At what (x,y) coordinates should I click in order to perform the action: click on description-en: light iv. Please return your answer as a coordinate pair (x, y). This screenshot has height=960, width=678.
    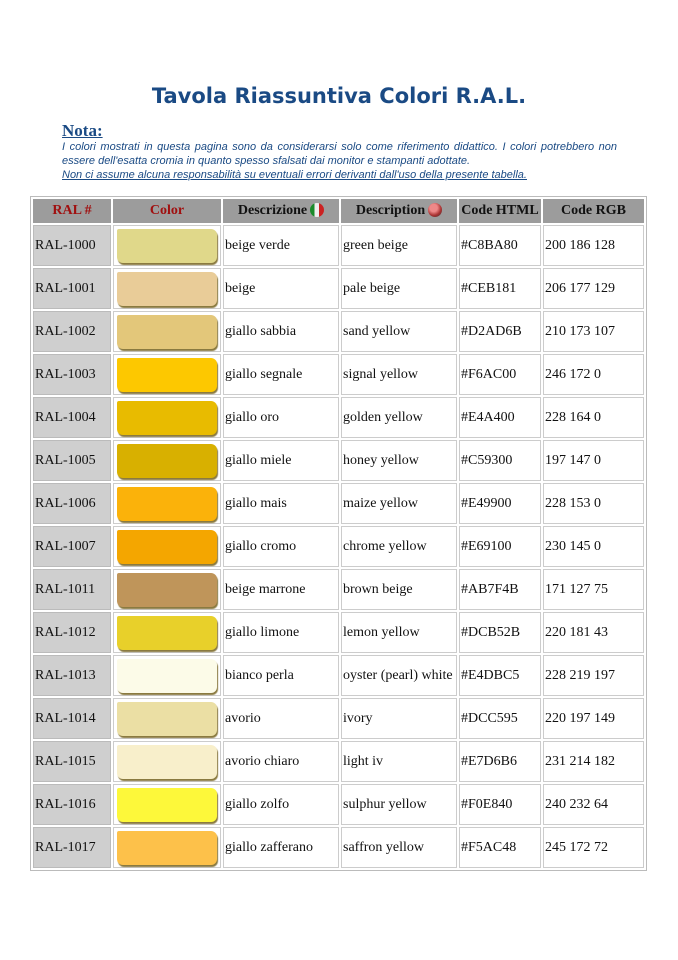
    Looking at the image, I should click on (399, 761).